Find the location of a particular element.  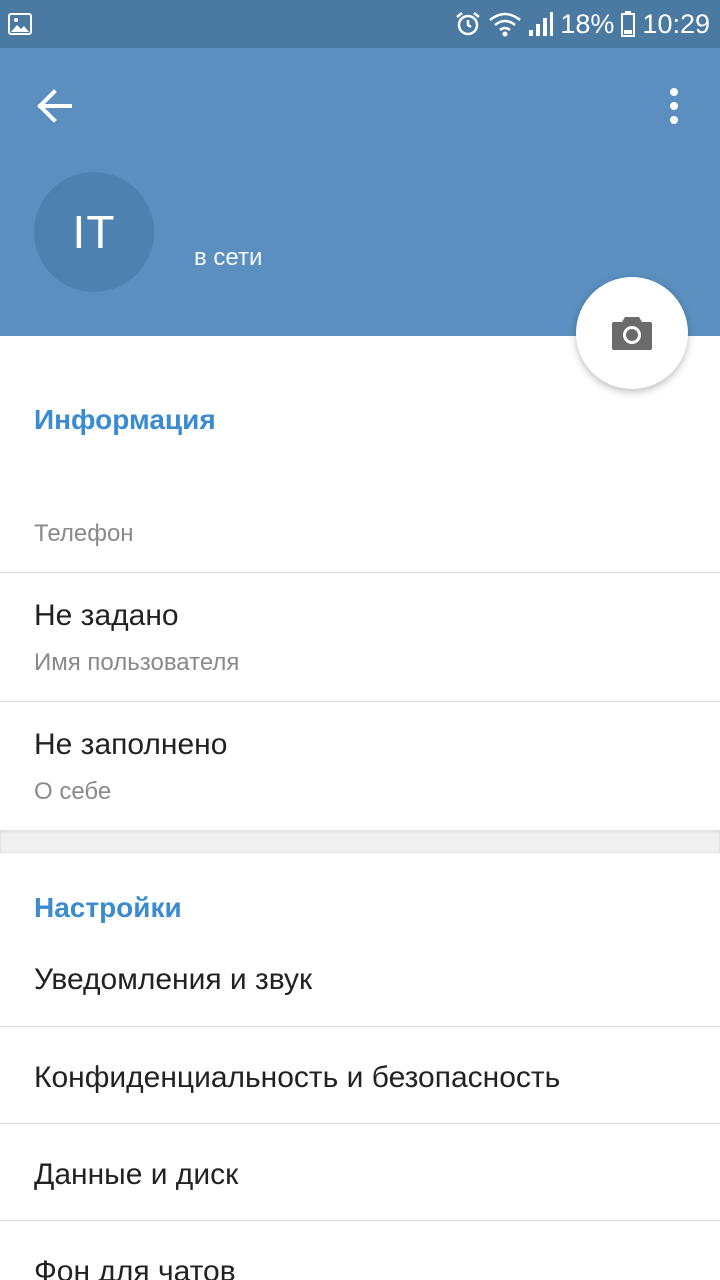

username-value: Не задано is located at coordinates (106, 615).